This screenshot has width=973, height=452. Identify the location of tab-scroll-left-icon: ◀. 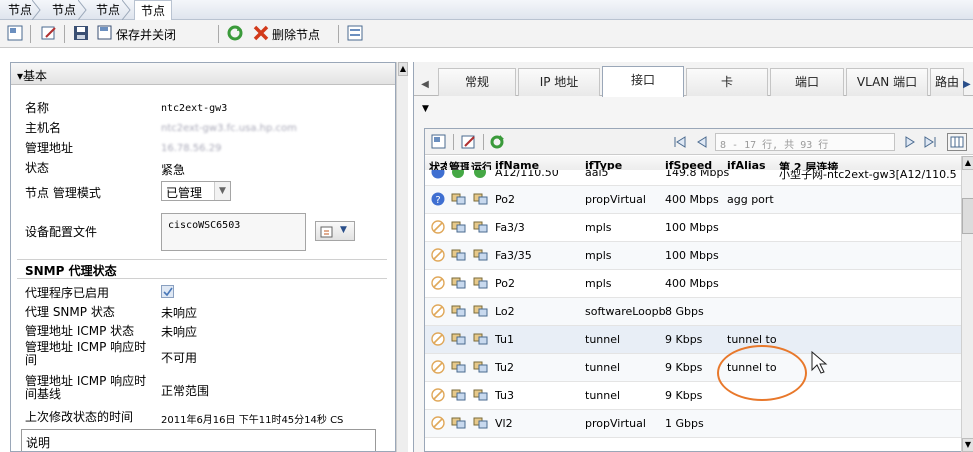
(425, 86).